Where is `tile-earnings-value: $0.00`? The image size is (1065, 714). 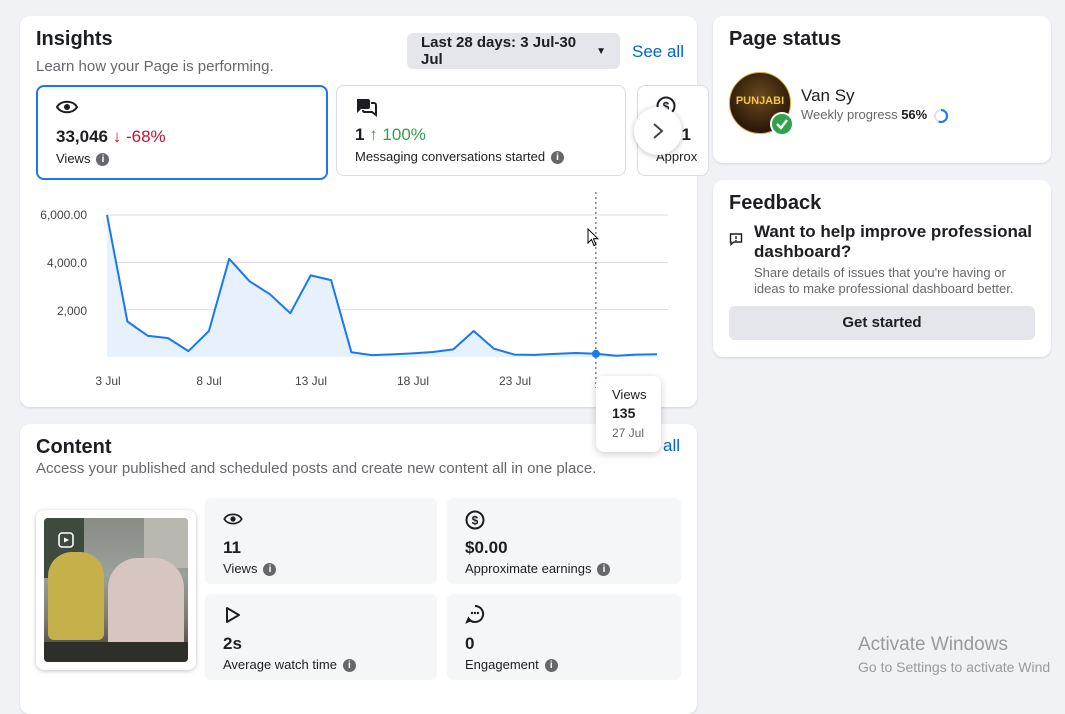
tile-earnings-value: $0.00 is located at coordinates (486, 547).